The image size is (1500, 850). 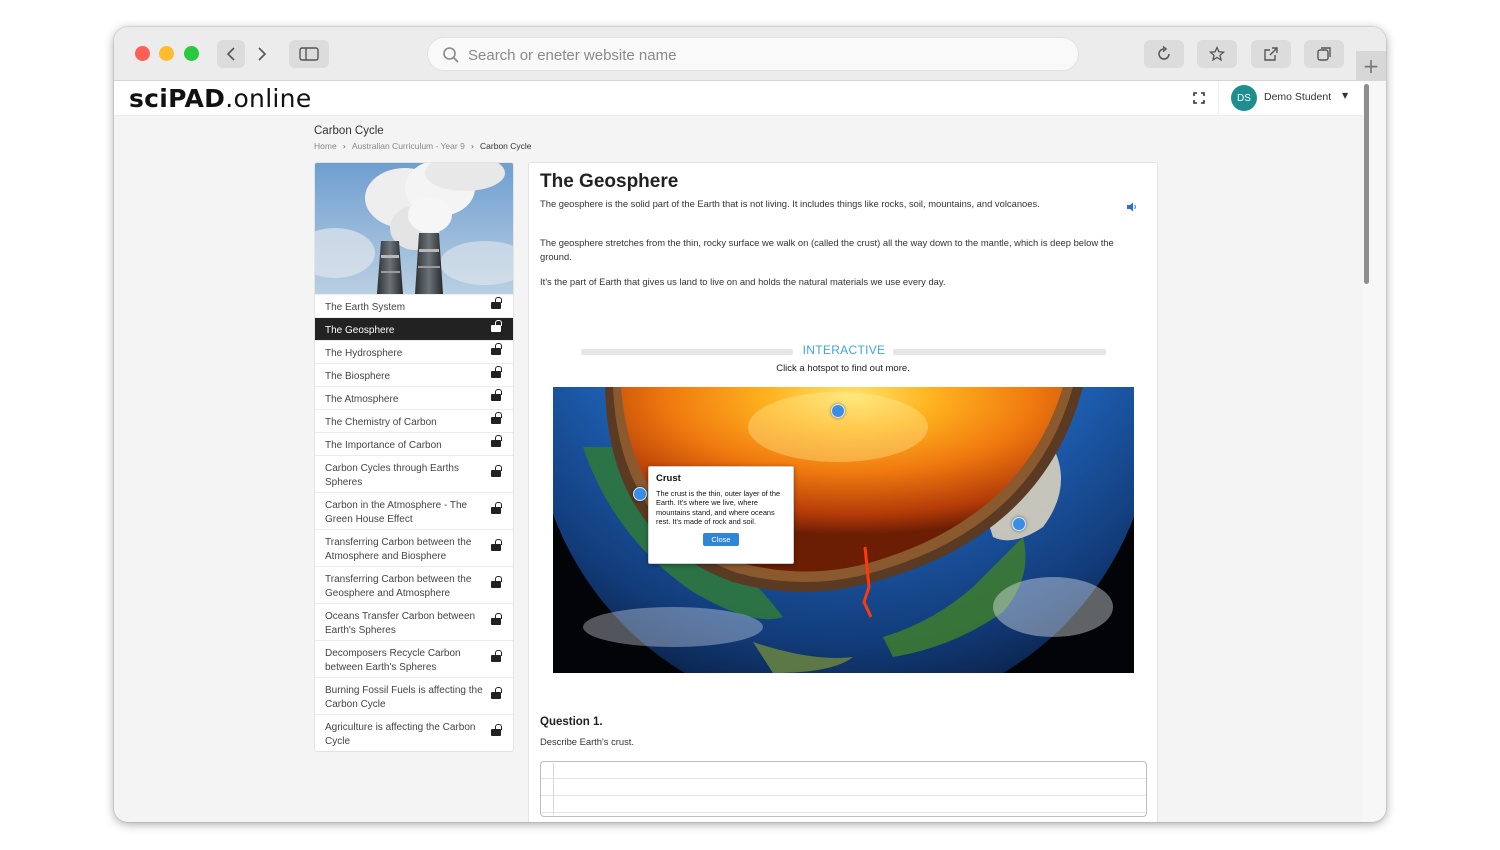 What do you see at coordinates (142, 53) in the screenshot?
I see `close-window-button` at bounding box center [142, 53].